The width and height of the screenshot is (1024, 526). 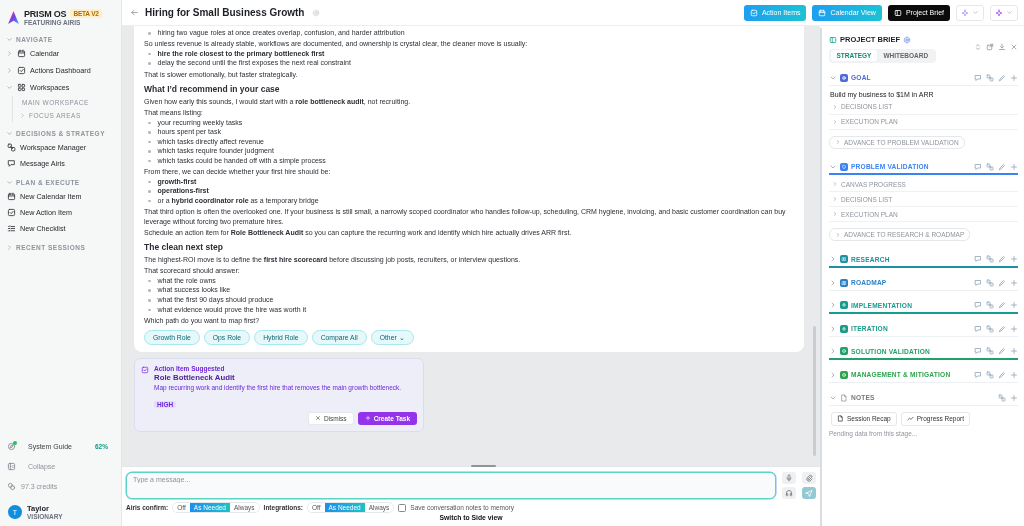 What do you see at coordinates (11, 163) in the screenshot?
I see `chat-icon` at bounding box center [11, 163].